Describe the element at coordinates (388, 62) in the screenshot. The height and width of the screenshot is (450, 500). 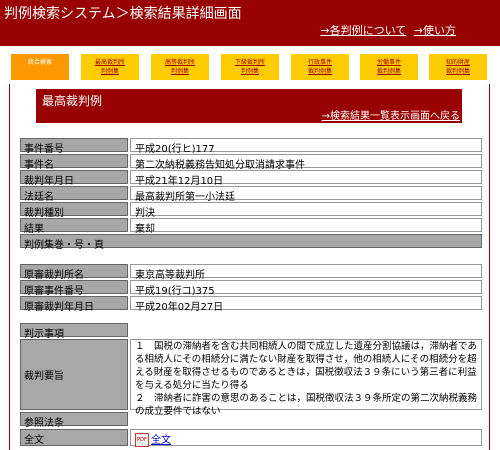
I see `tab-label: 労働事件` at that location.